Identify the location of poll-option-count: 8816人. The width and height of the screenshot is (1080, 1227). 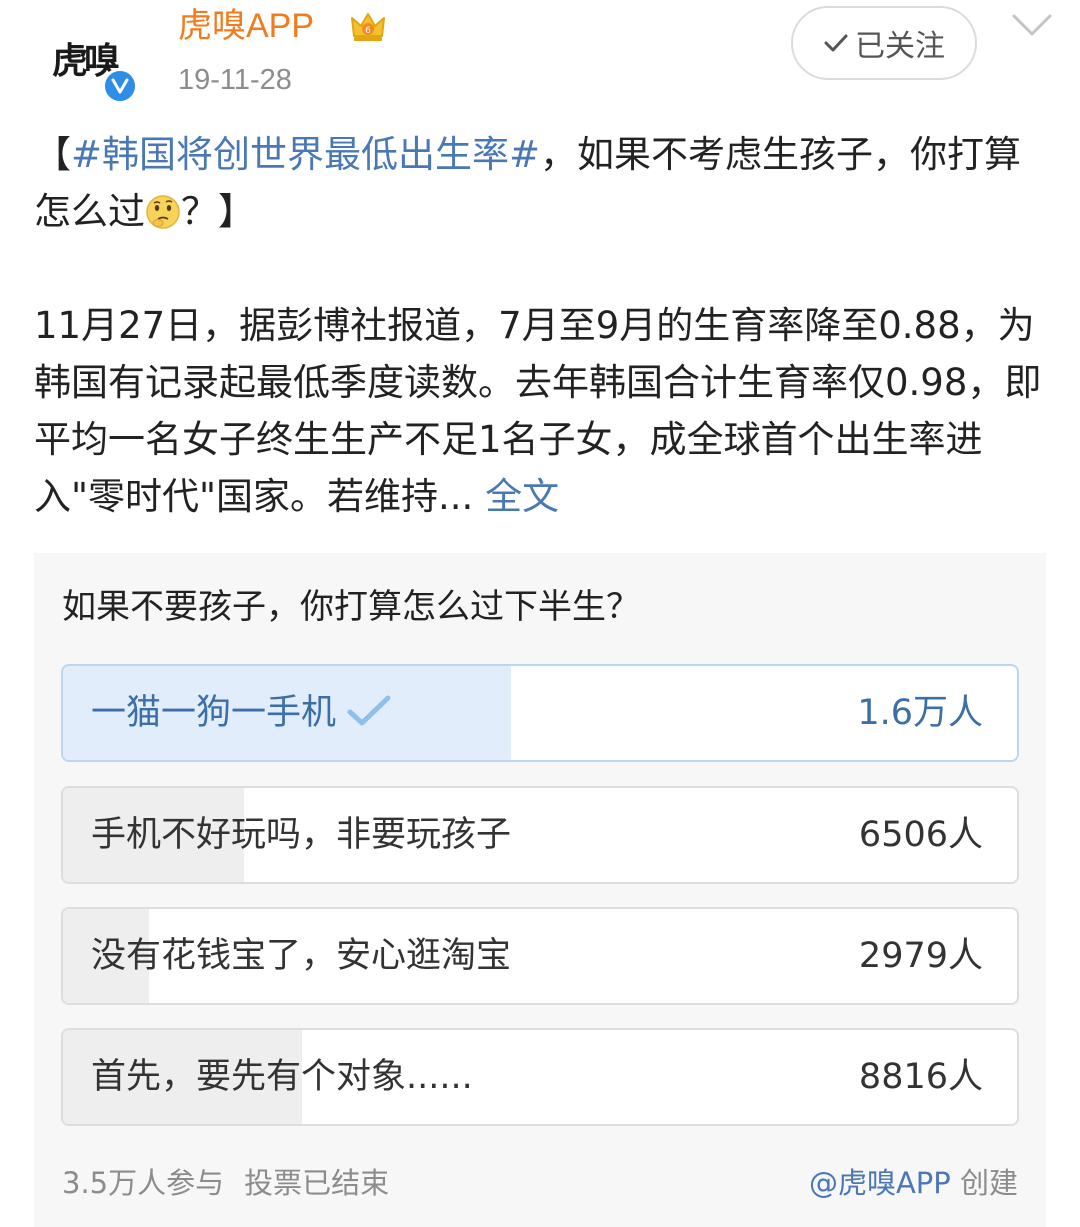
(920, 1077).